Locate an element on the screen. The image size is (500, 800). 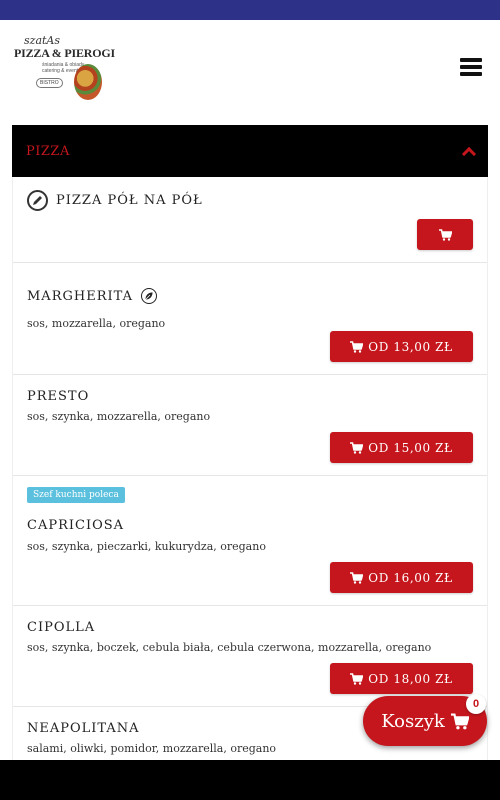
add-to-cart-button is located at coordinates (445, 234).